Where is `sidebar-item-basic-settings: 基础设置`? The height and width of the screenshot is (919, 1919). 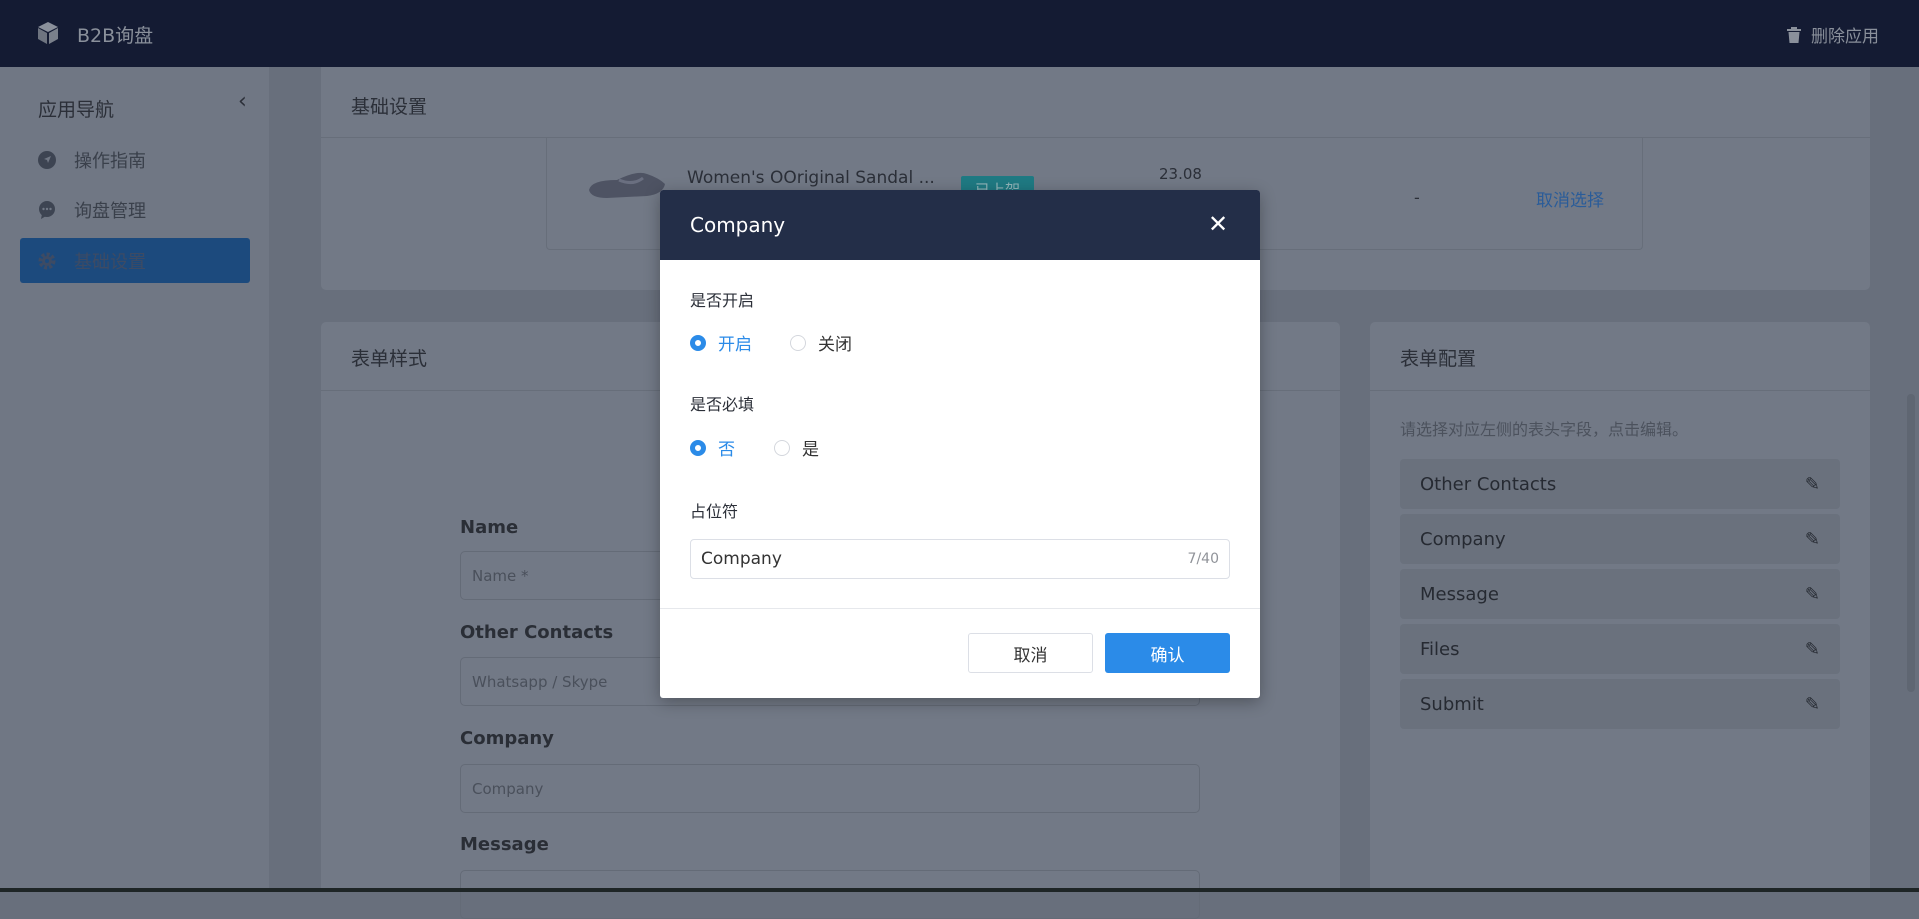
sidebar-item-basic-settings: 基础设置 is located at coordinates (135, 260).